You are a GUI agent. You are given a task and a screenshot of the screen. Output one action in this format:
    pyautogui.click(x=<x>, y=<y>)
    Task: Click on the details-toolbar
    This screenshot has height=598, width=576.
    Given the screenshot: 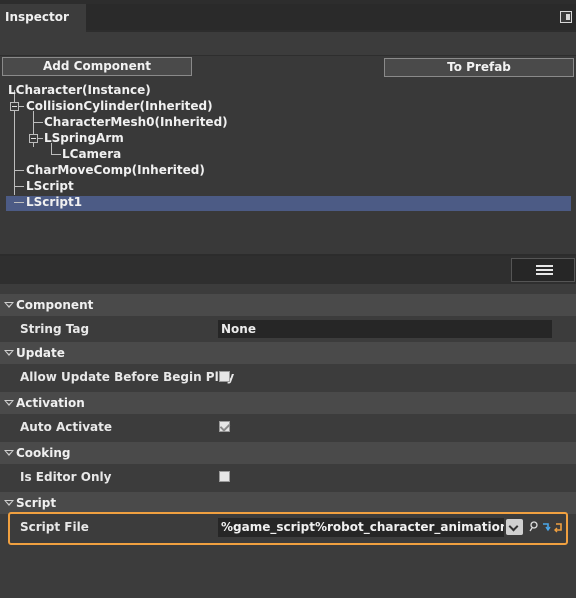 What is the action you would take?
    pyautogui.click(x=288, y=270)
    